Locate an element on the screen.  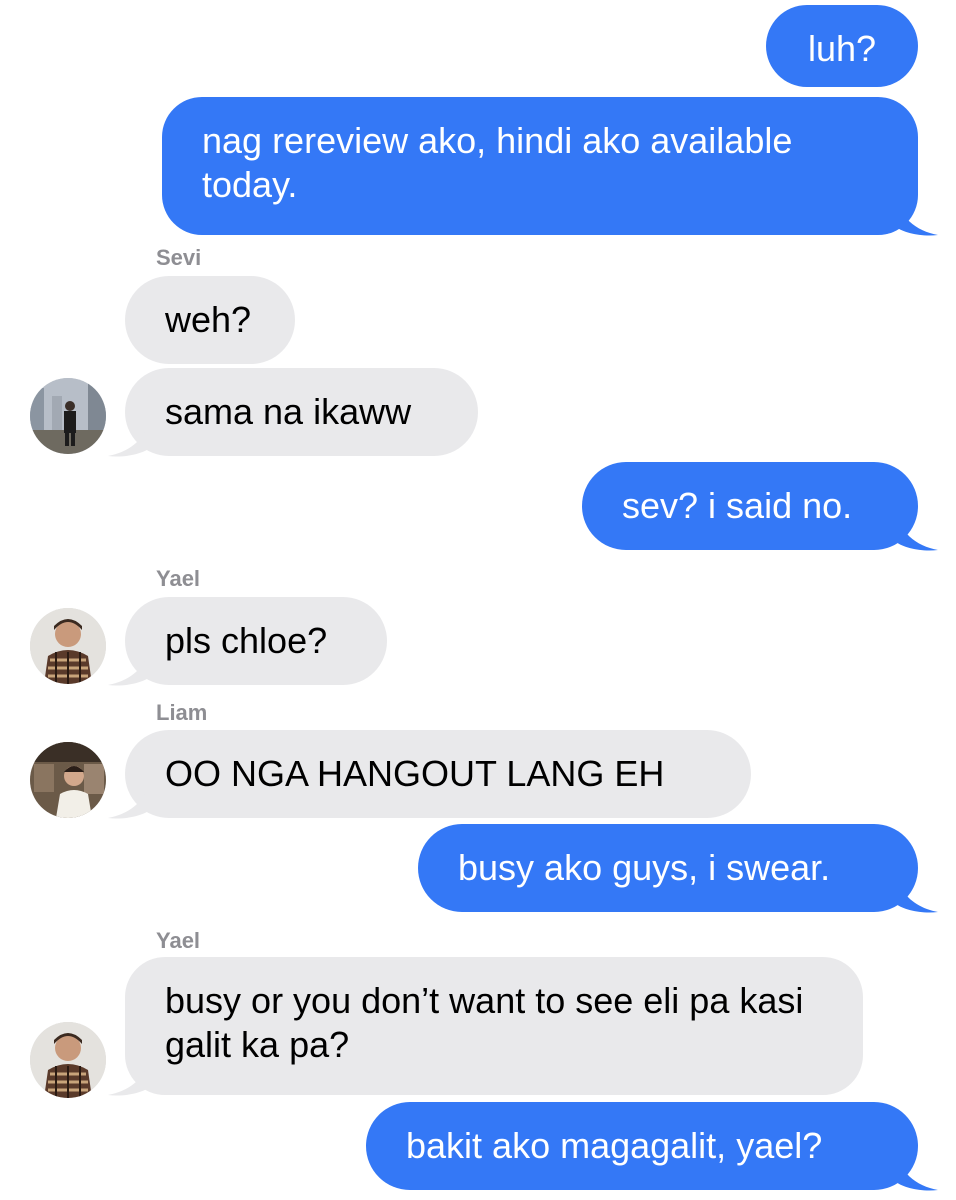
sent-message-bubble: bakit ako magagalit, yael? is located at coordinates (642, 1146).